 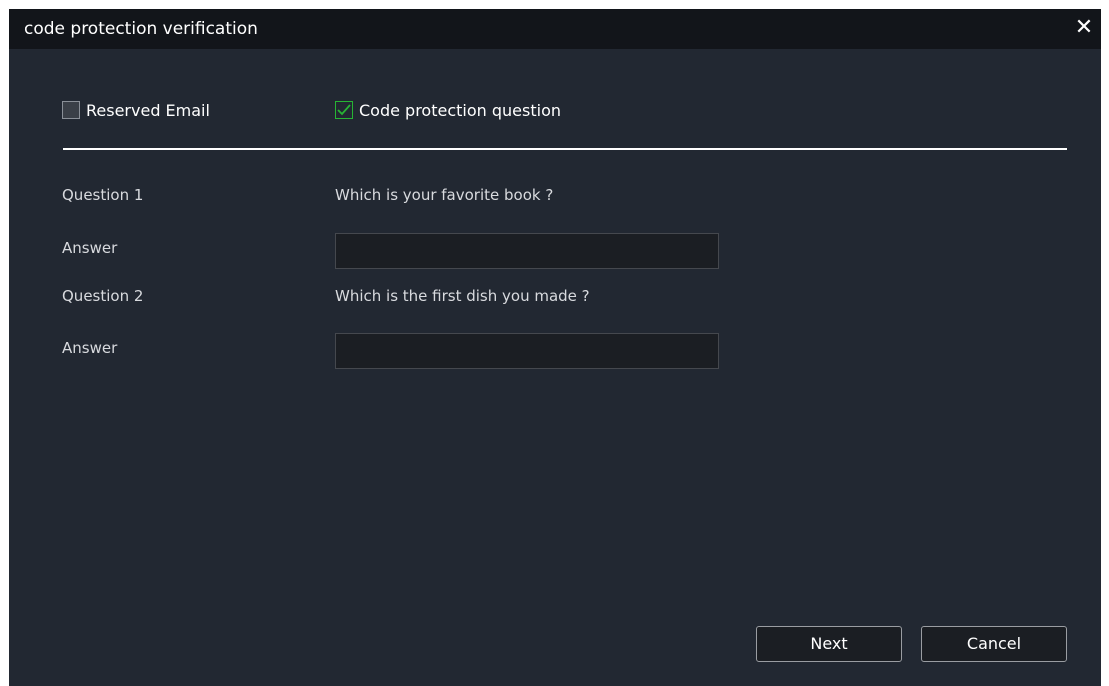 What do you see at coordinates (527, 351) in the screenshot?
I see `answer-2-input` at bounding box center [527, 351].